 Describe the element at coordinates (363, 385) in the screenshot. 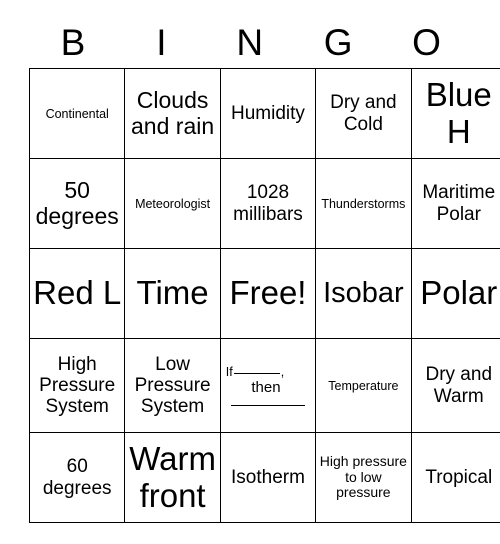

I see `bingo-cell: Temperature` at that location.